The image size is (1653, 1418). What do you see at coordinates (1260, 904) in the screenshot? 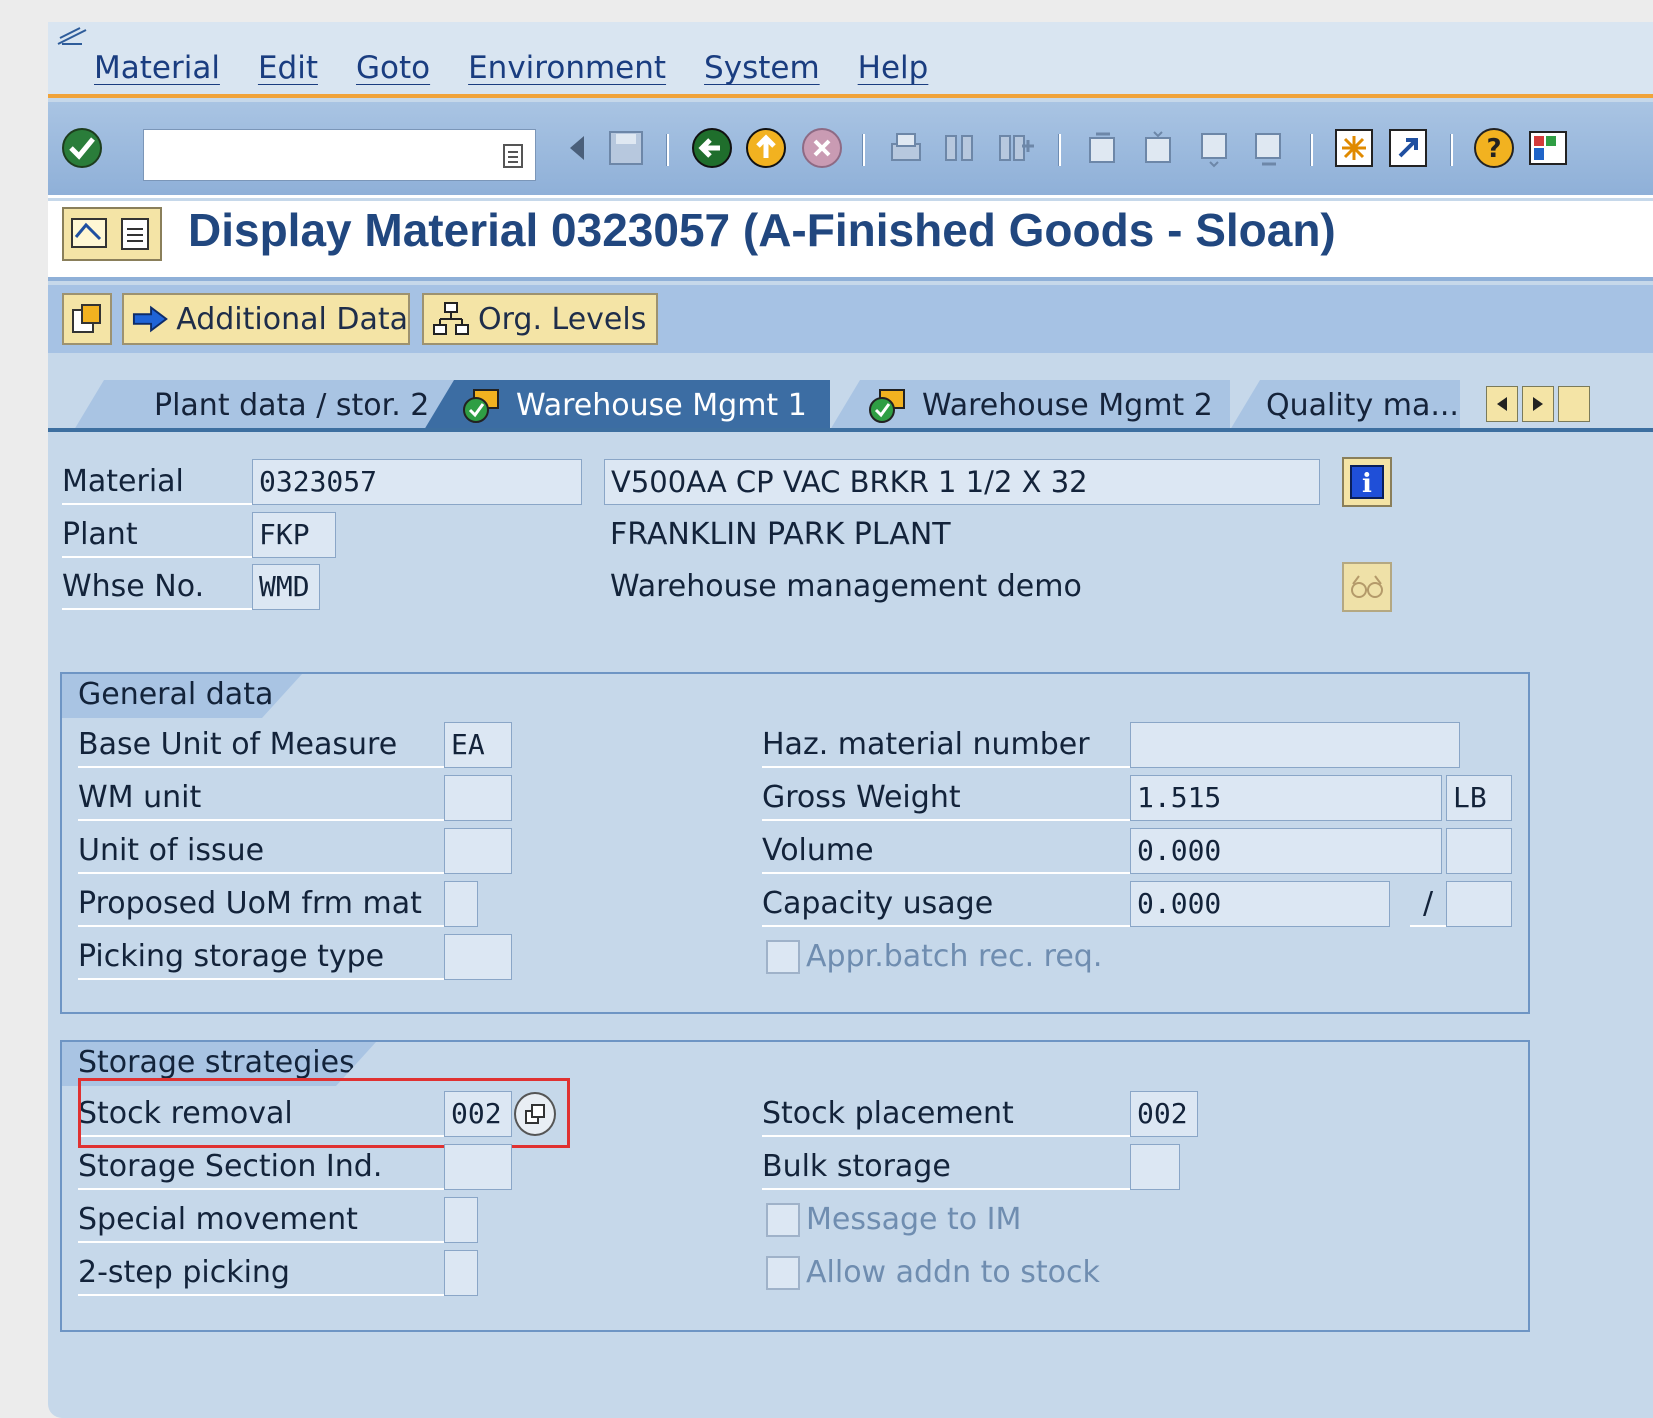
I see `capacity-usage-field: 0.000` at bounding box center [1260, 904].